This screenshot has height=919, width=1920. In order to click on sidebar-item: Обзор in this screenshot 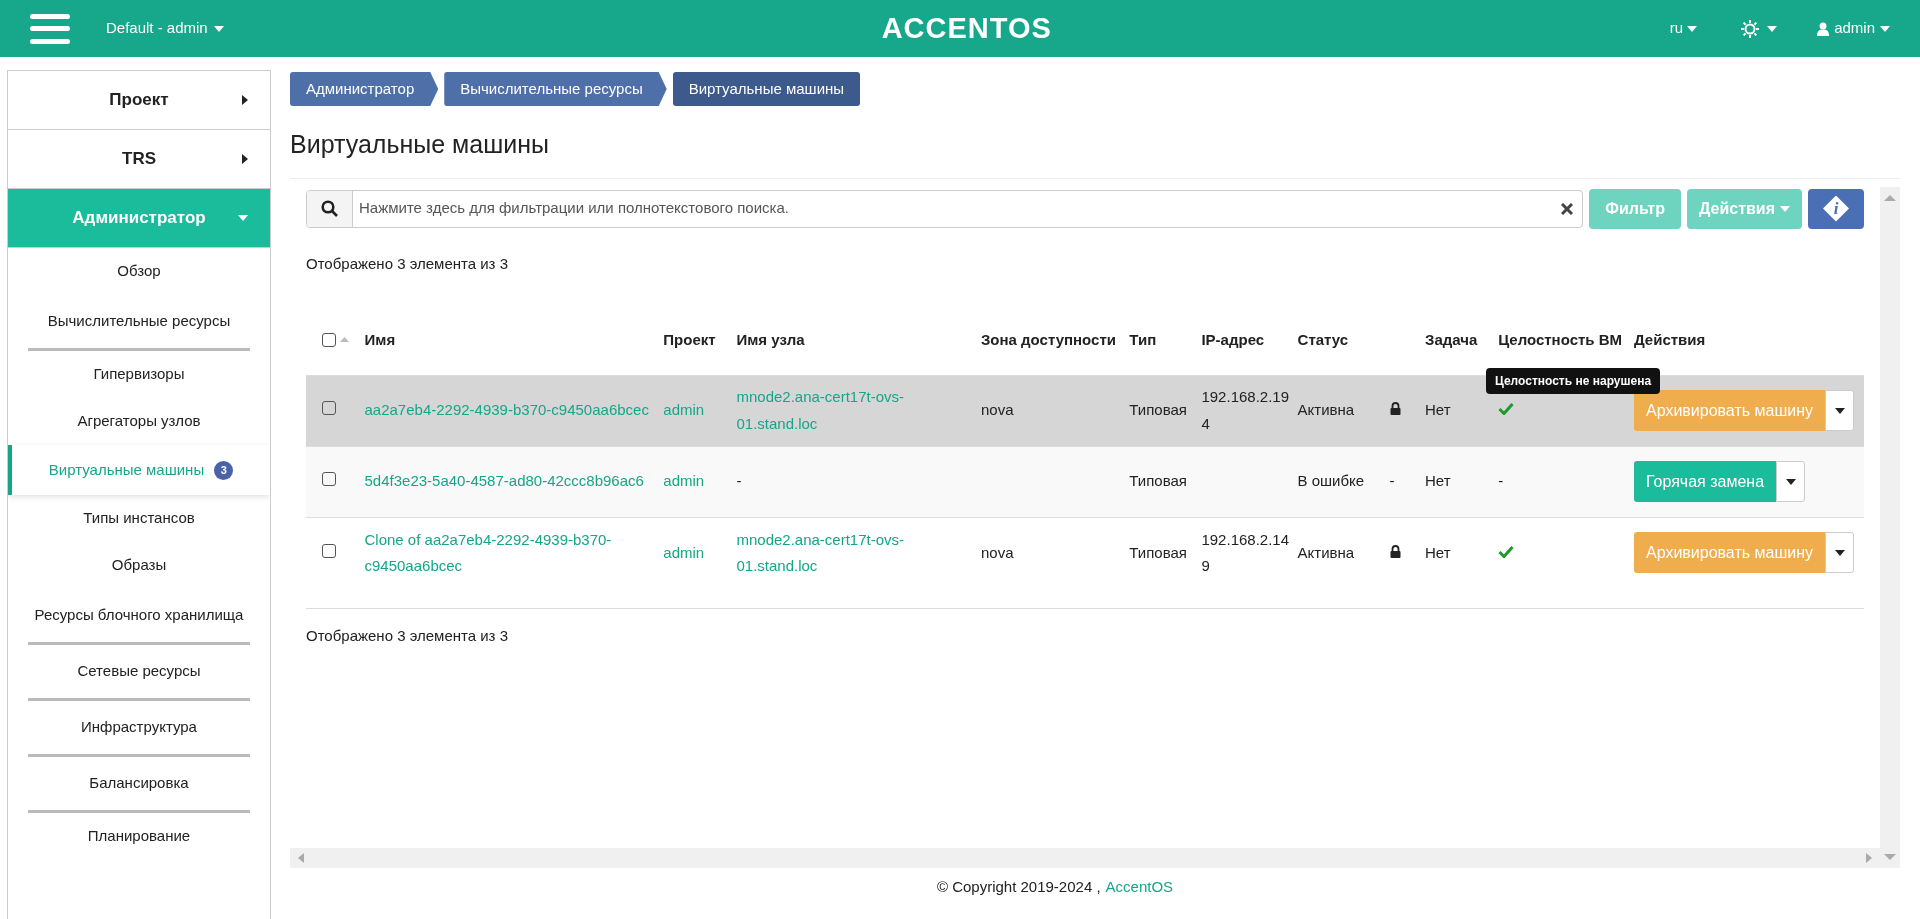, I will do `click(139, 271)`.